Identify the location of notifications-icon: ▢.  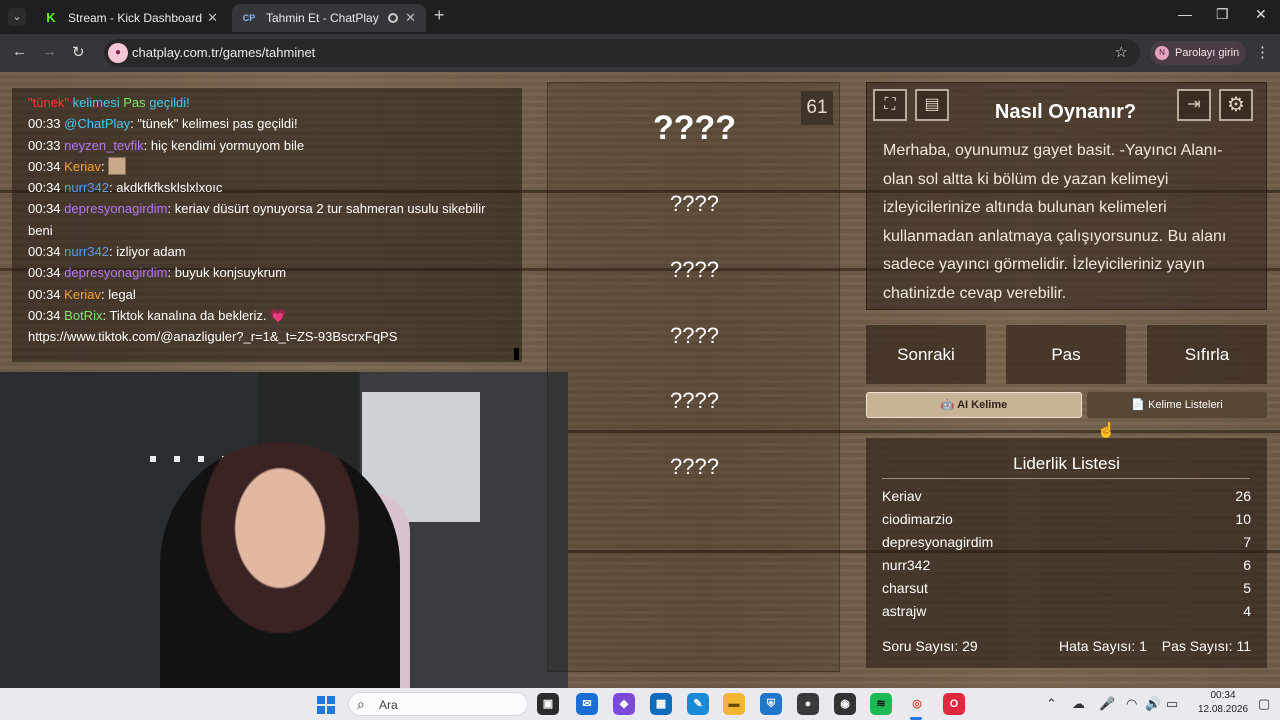
(1264, 704).